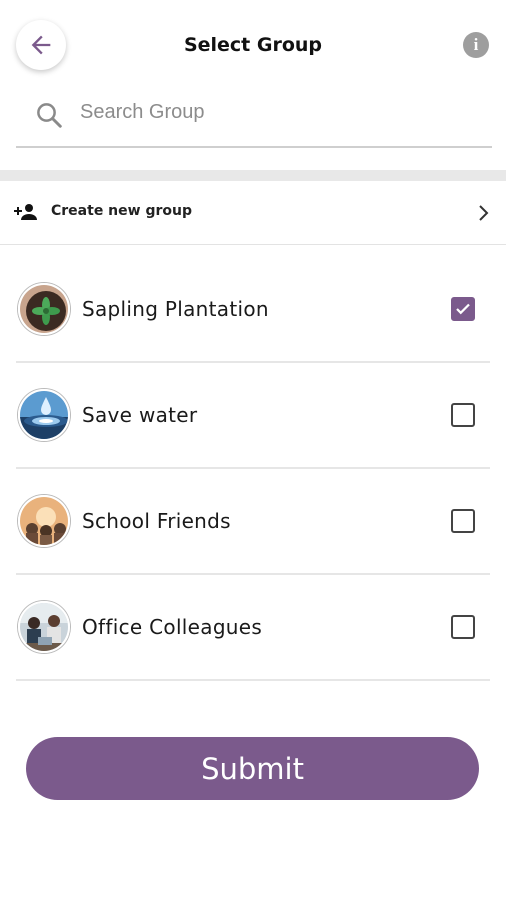 This screenshot has width=506, height=900. I want to click on group-item-sapling-plantation: Sapling Plantation, so click(253, 310).